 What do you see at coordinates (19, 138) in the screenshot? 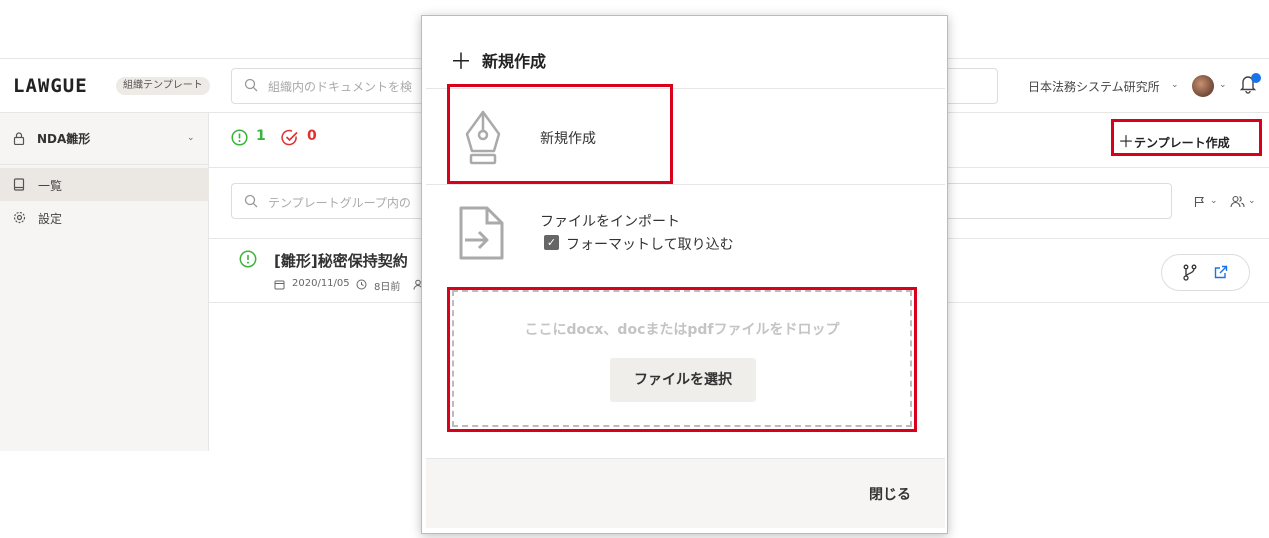
I see `lock-icon` at bounding box center [19, 138].